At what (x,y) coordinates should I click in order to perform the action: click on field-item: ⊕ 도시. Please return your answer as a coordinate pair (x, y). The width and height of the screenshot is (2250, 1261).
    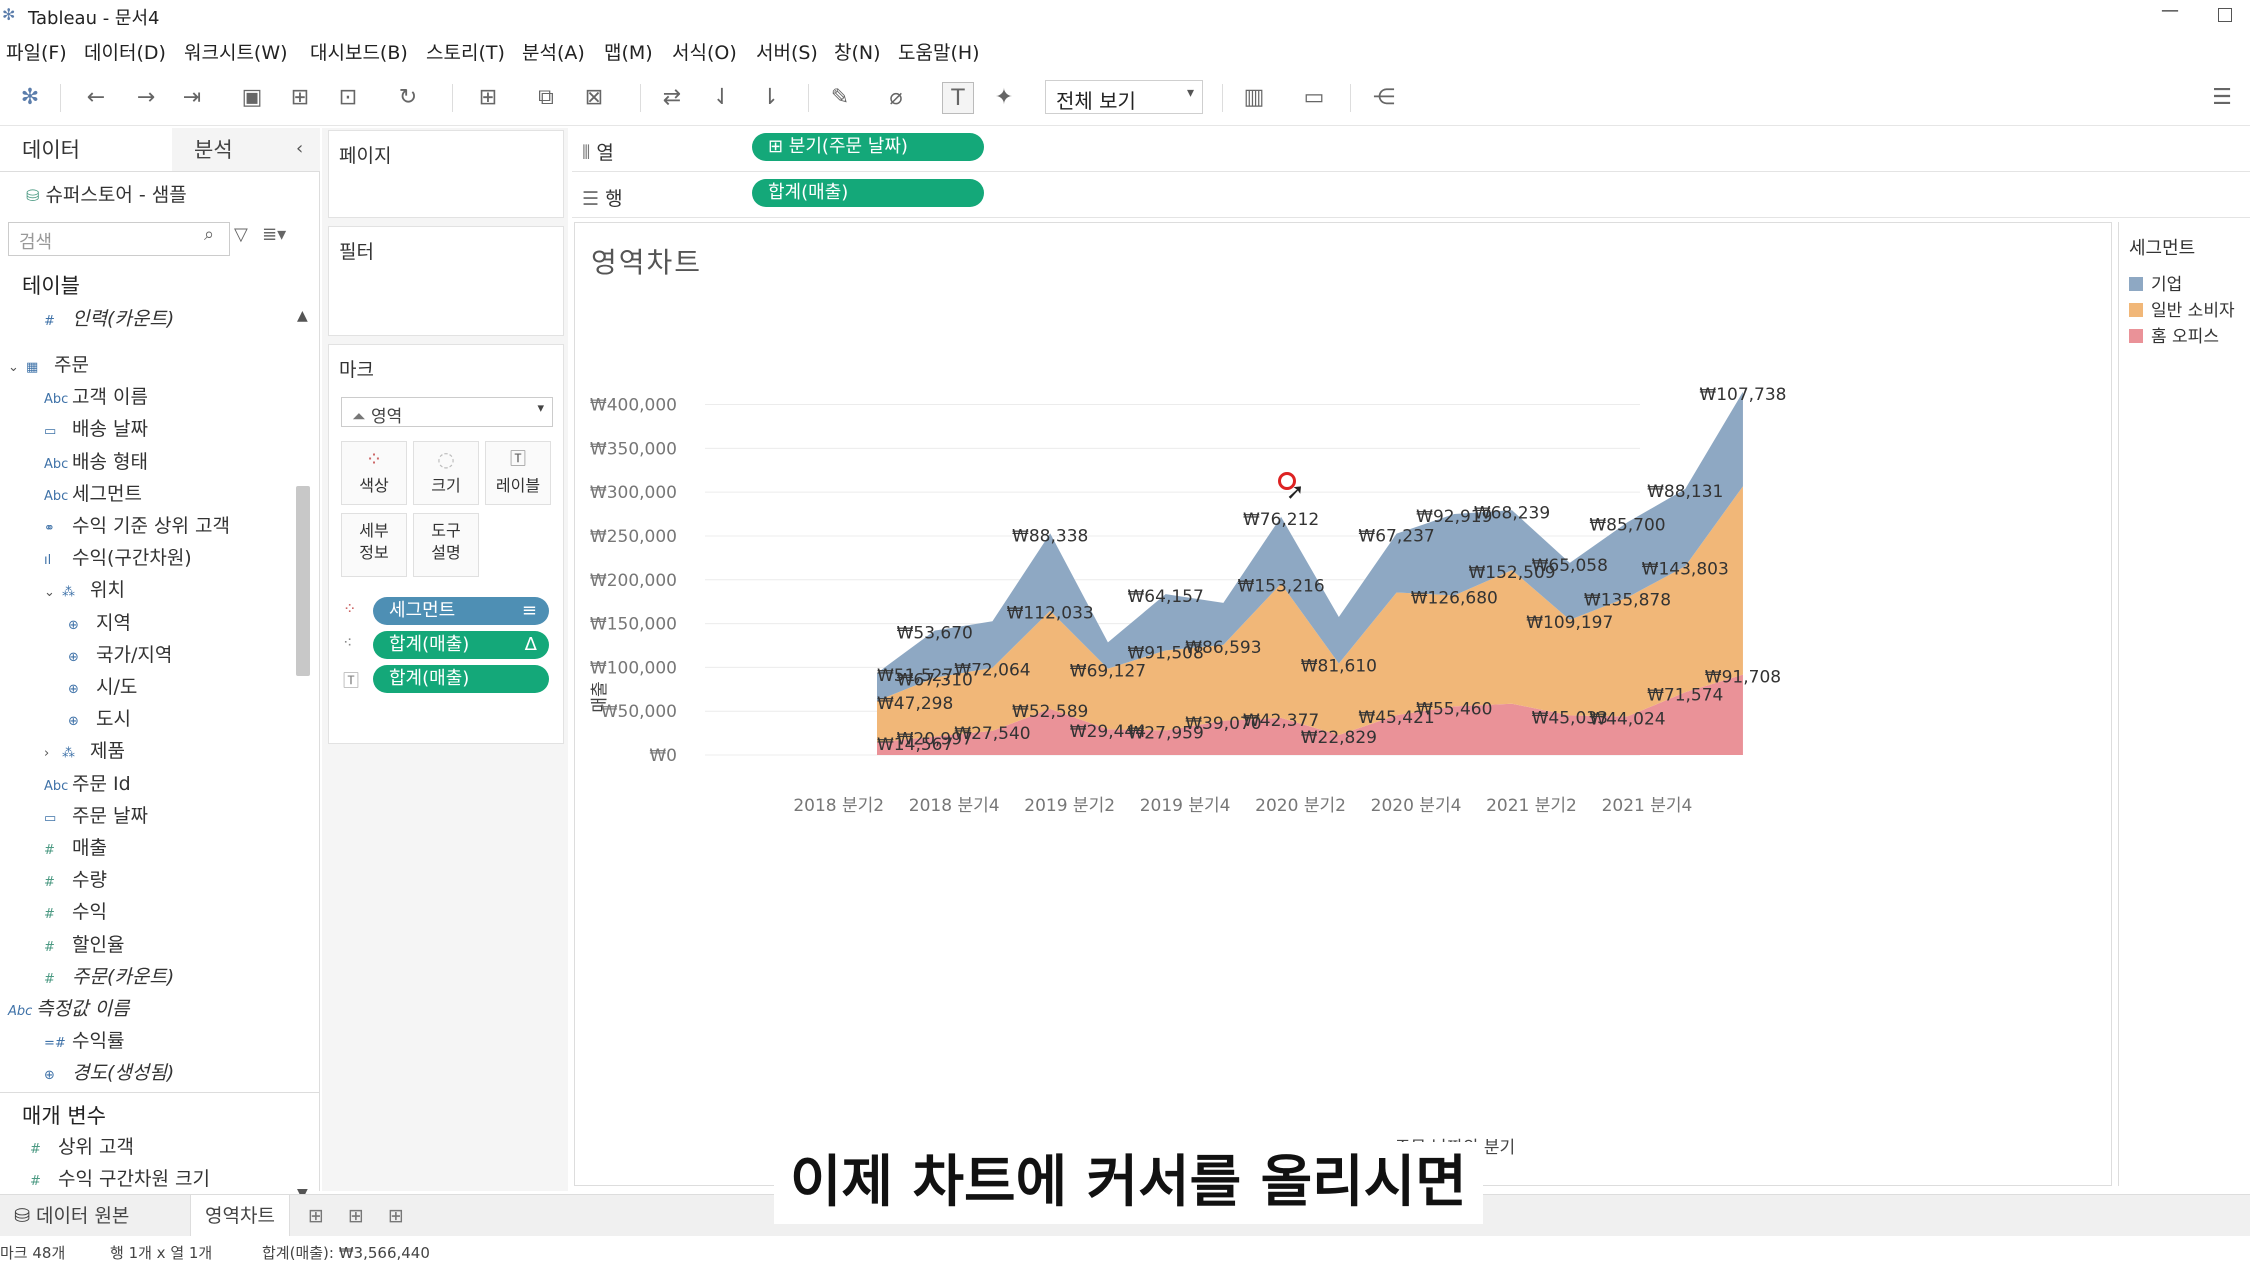
    Looking at the image, I should click on (99, 717).